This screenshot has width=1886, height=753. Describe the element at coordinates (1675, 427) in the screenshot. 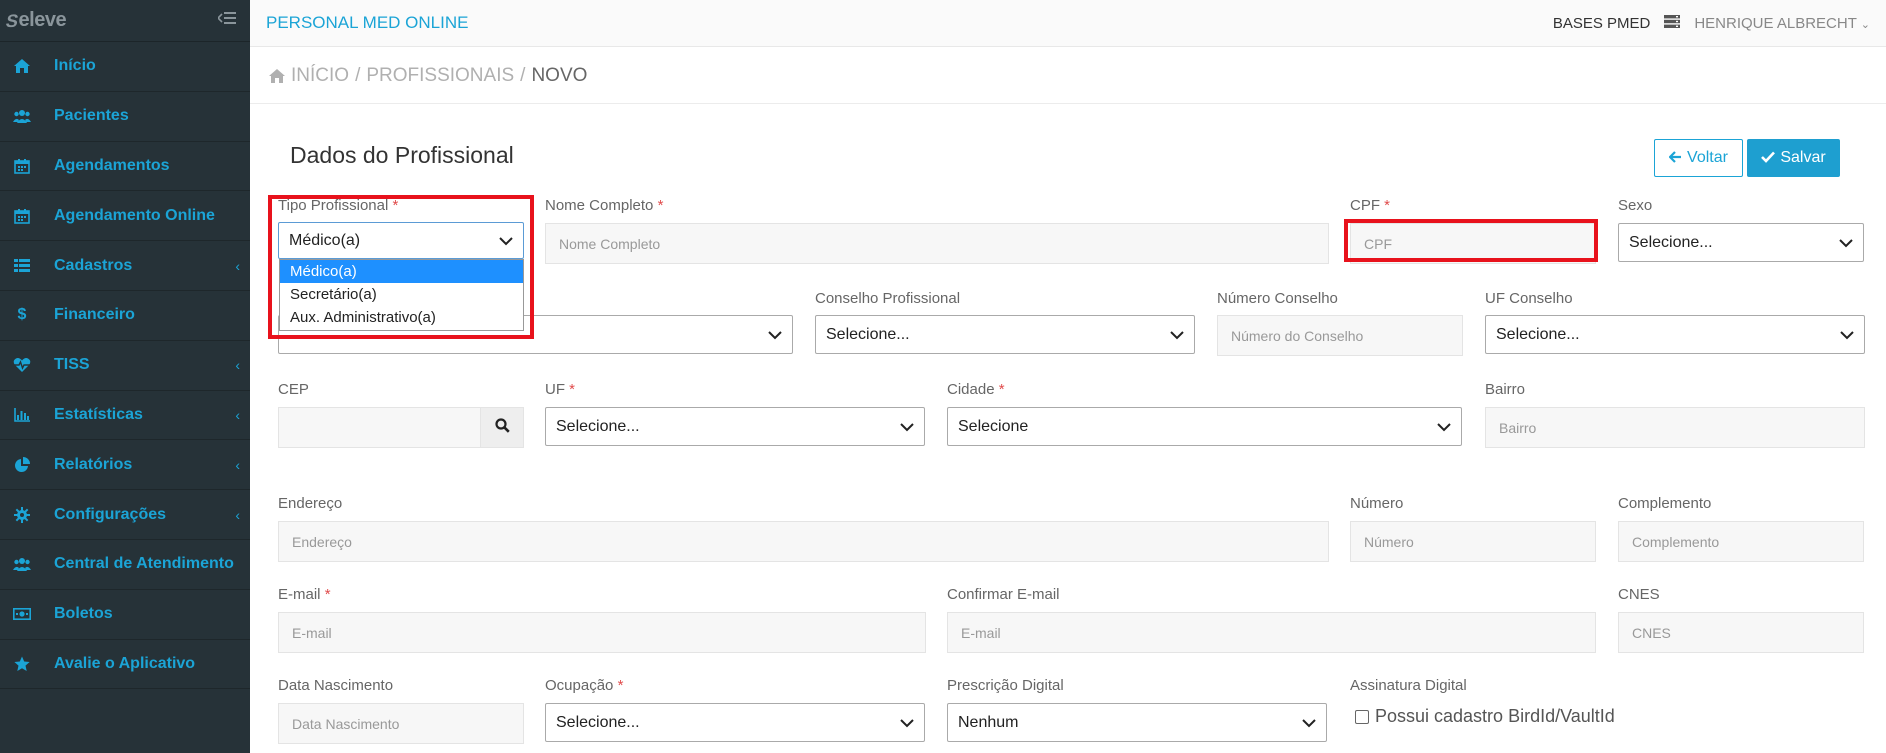

I see `bairro-input: Bairro` at that location.